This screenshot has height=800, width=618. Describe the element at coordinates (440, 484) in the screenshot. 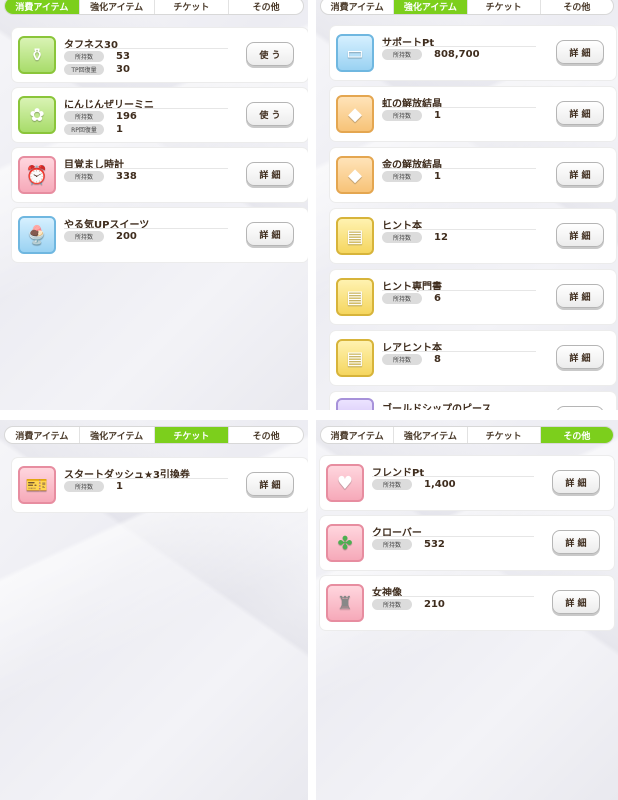

I see `owned-count: 1,400` at that location.